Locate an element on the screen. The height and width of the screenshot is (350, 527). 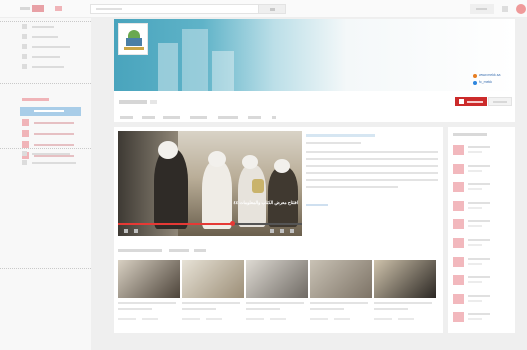
banner-link: www.mekk.sa is located at coordinates (490, 76).